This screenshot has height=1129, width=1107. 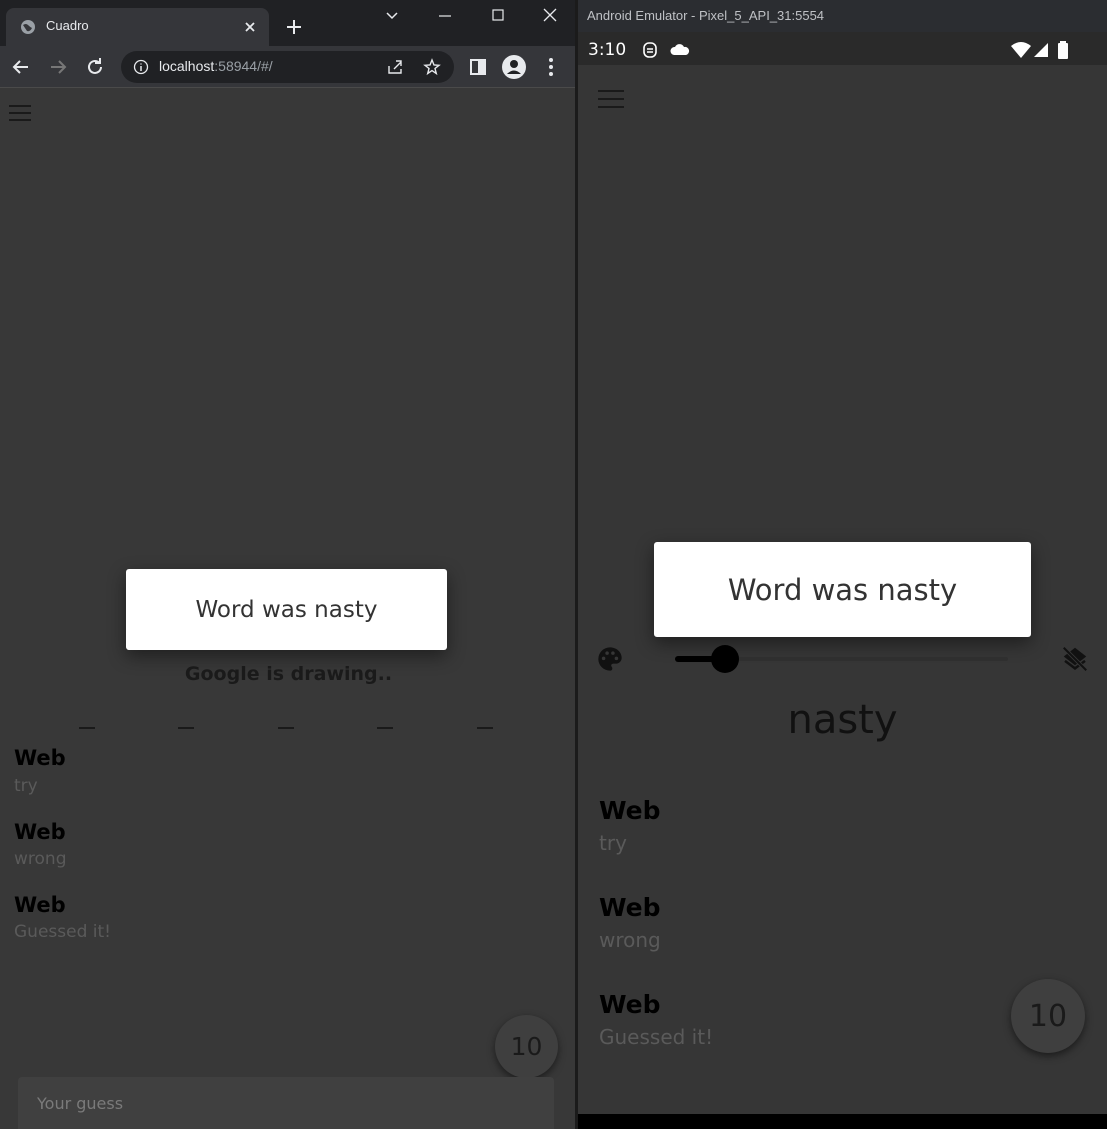 I want to click on guess-input, so click(x=286, y=1103).